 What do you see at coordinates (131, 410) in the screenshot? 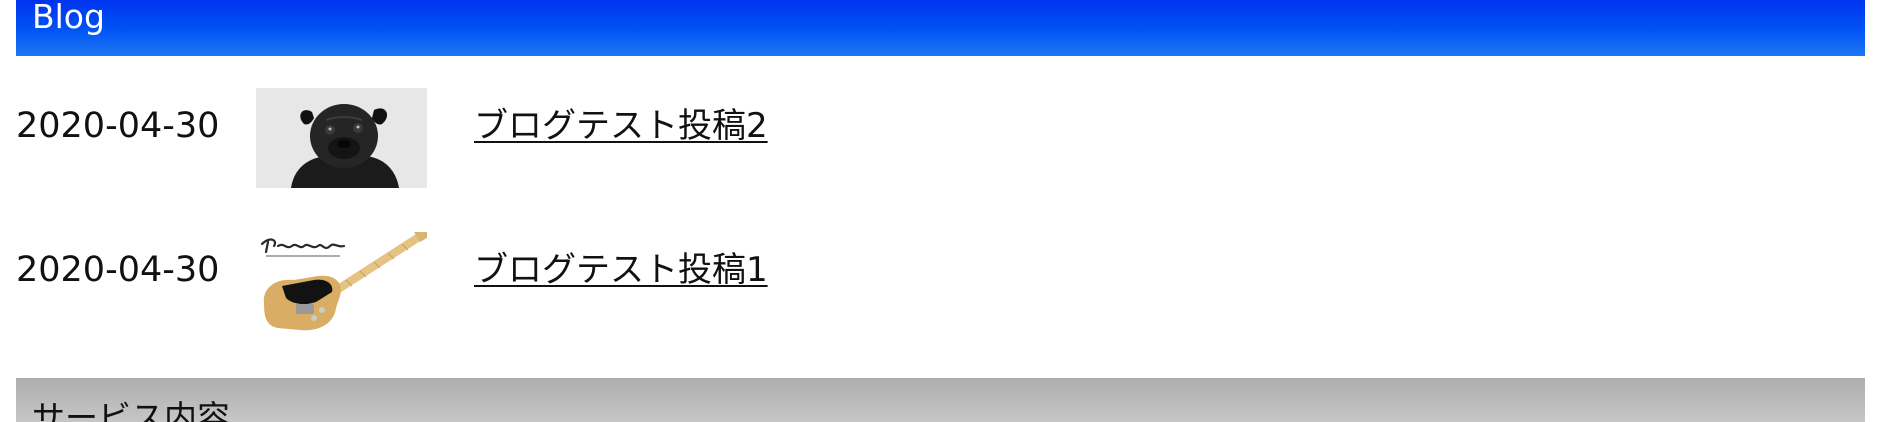
I see `services-section-title: サービス内容` at bounding box center [131, 410].